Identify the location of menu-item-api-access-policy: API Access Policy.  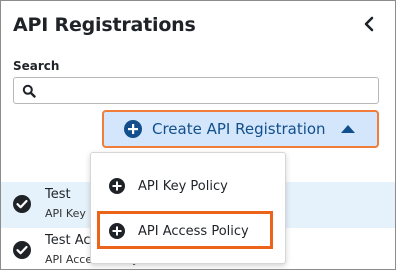
(189, 231).